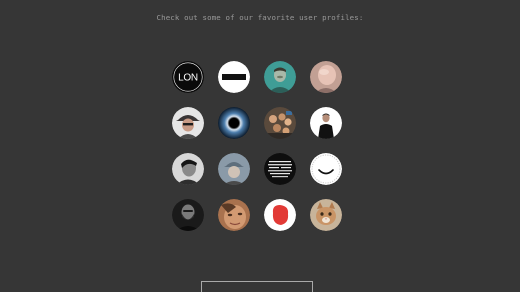  I want to click on hat-portrait-avatar-icon, so click(188, 123).